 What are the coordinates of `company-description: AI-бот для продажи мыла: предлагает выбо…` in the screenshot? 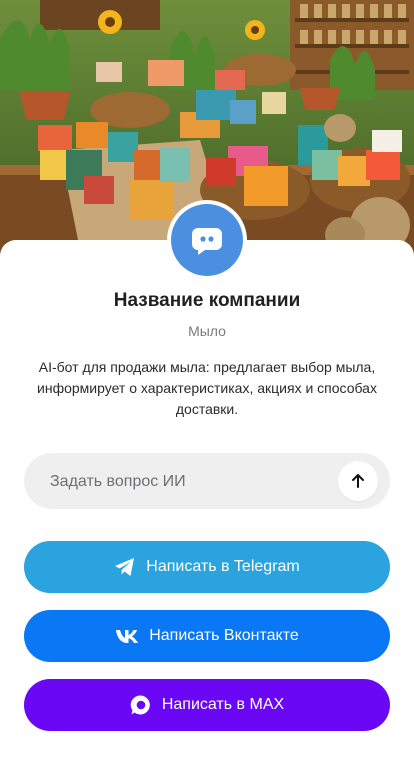 It's located at (207, 388).